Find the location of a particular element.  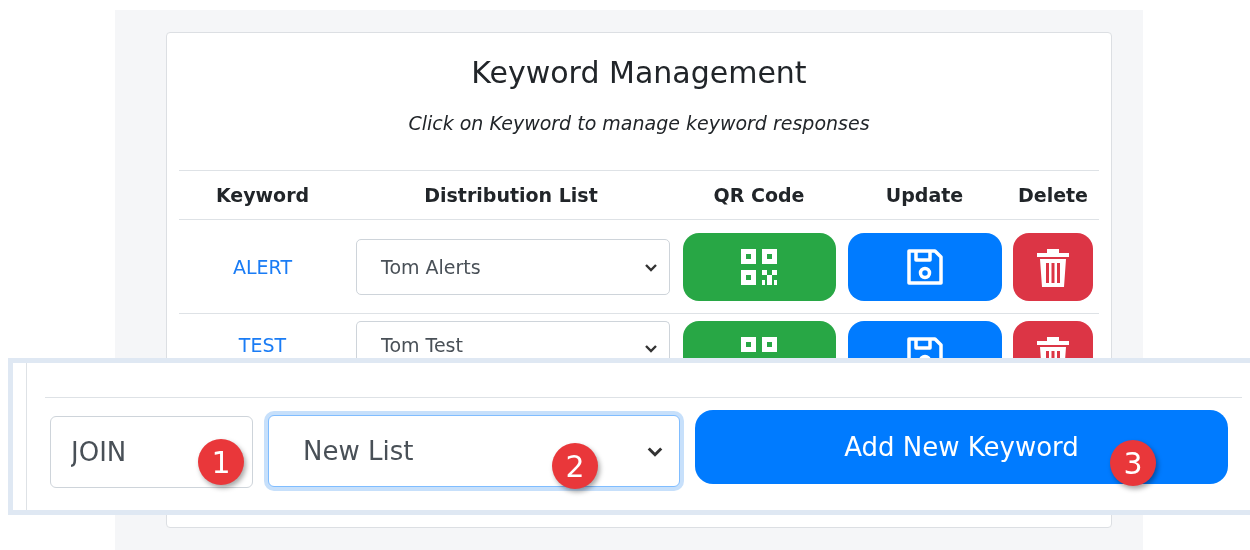

column-header: QR Code is located at coordinates (759, 195).